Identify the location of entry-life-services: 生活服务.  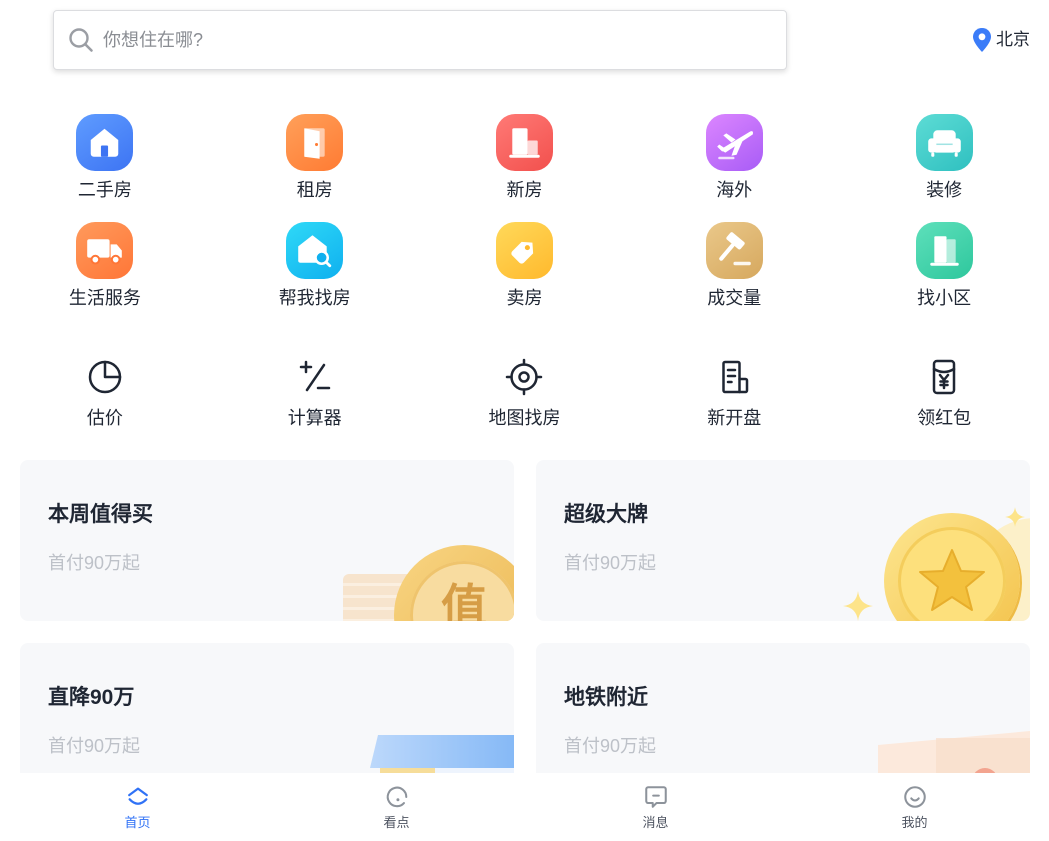
(105, 265).